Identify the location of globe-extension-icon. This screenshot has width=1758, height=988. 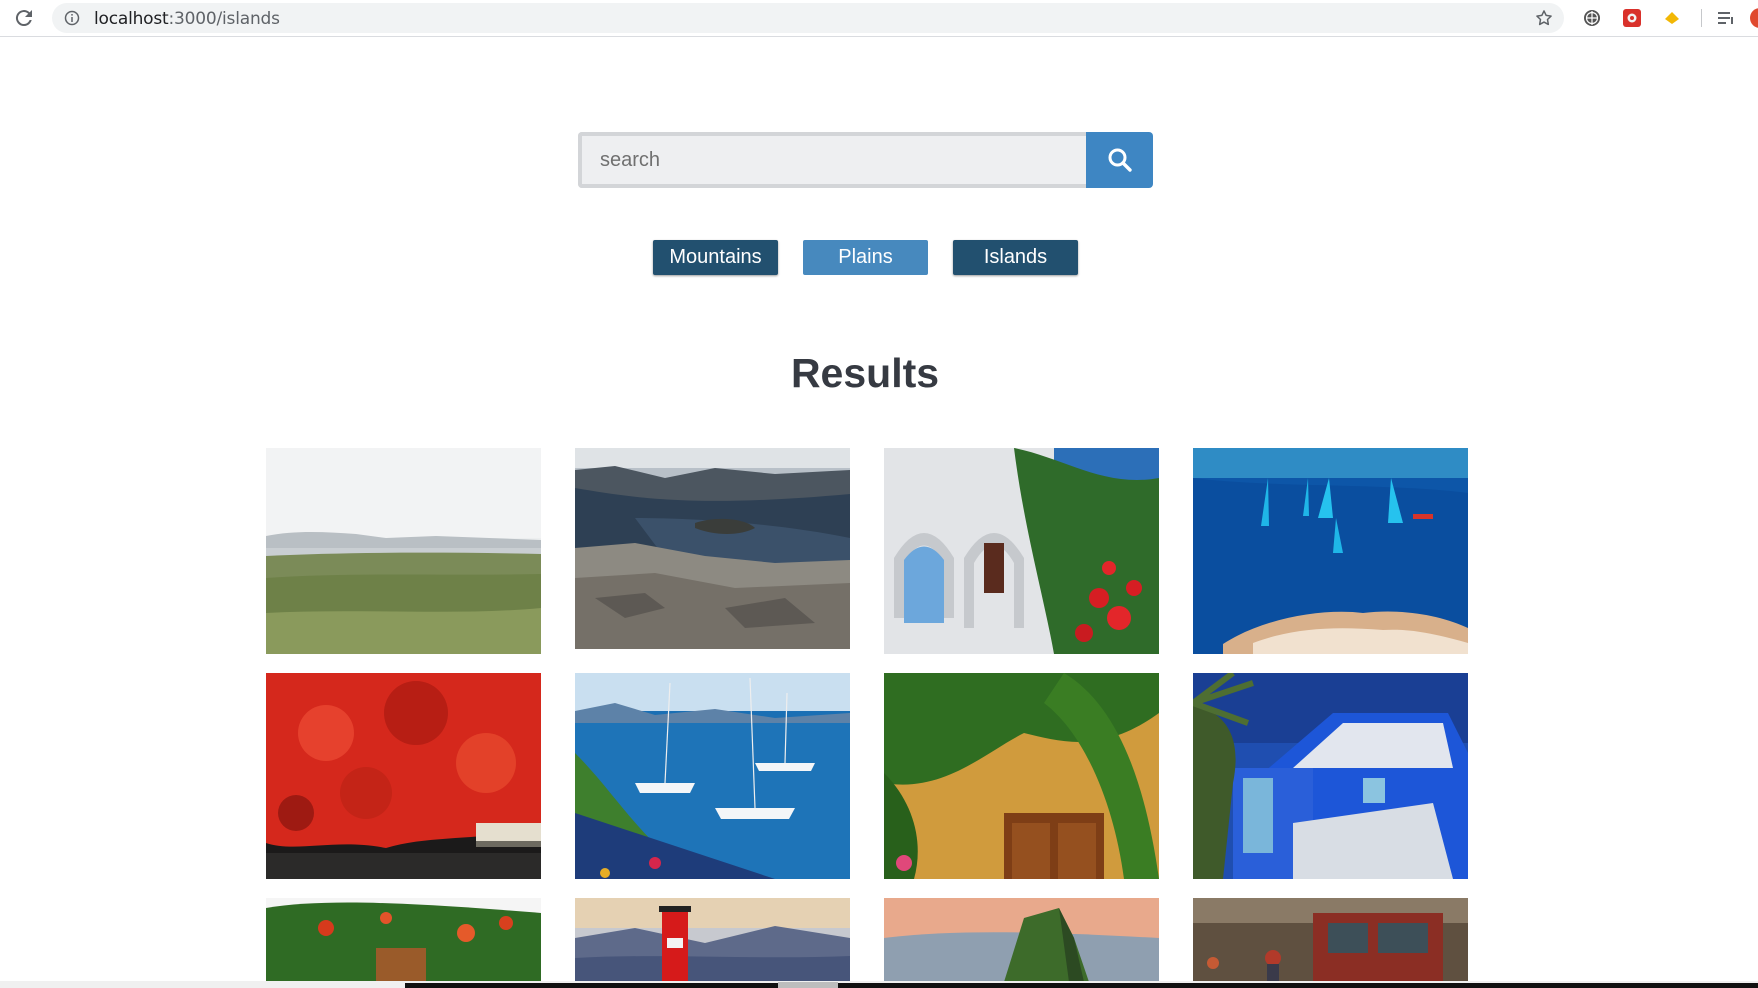
(1592, 18).